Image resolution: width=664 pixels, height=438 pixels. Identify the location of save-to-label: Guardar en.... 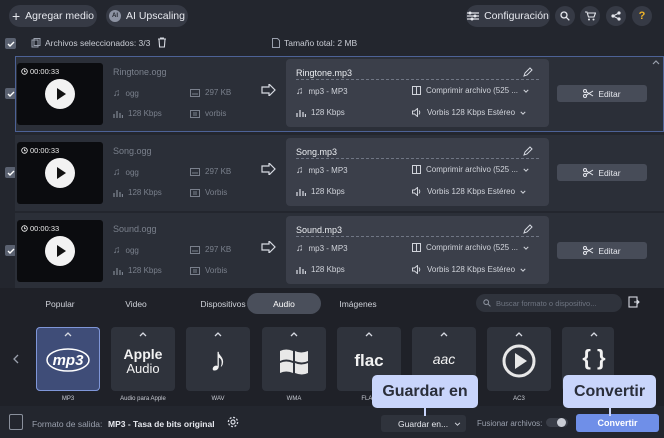
(423, 423).